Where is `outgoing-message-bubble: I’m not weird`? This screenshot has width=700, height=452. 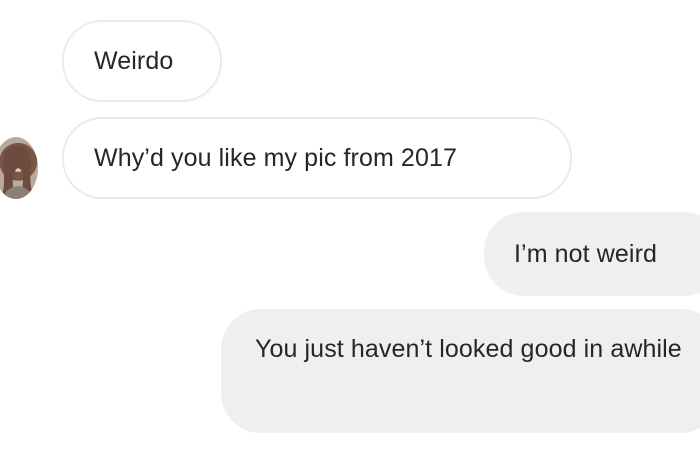 outgoing-message-bubble: I’m not weird is located at coordinates (592, 254).